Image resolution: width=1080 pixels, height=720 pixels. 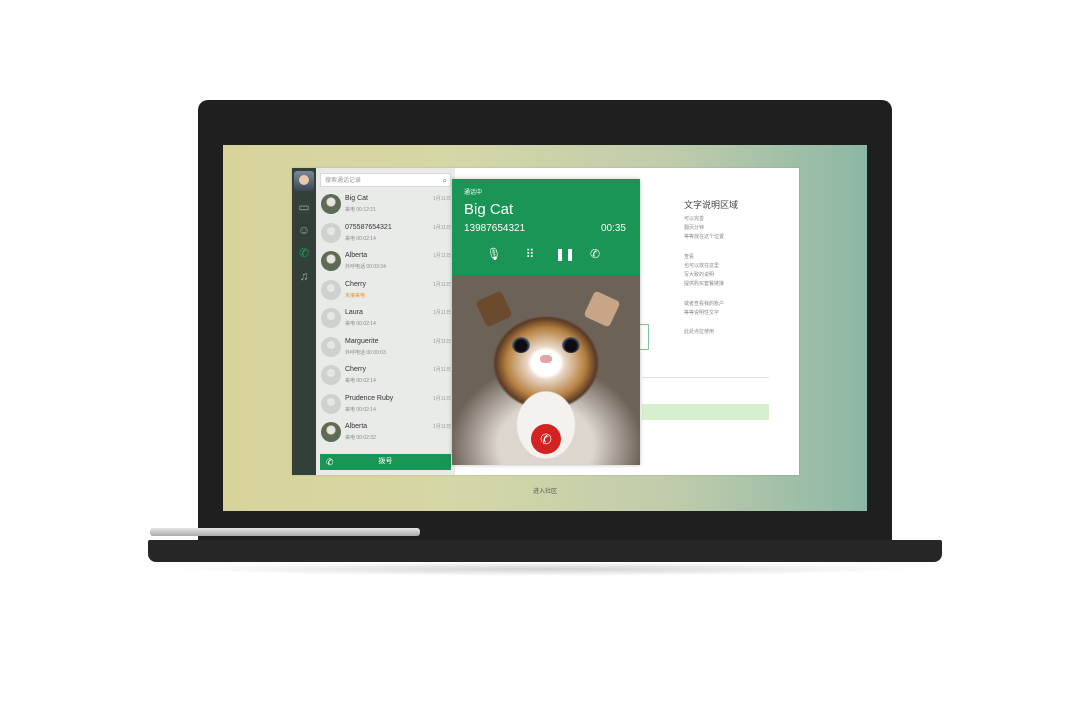 What do you see at coordinates (385, 180) in the screenshot?
I see `search-input: 搜索通话记录 ⌕` at bounding box center [385, 180].